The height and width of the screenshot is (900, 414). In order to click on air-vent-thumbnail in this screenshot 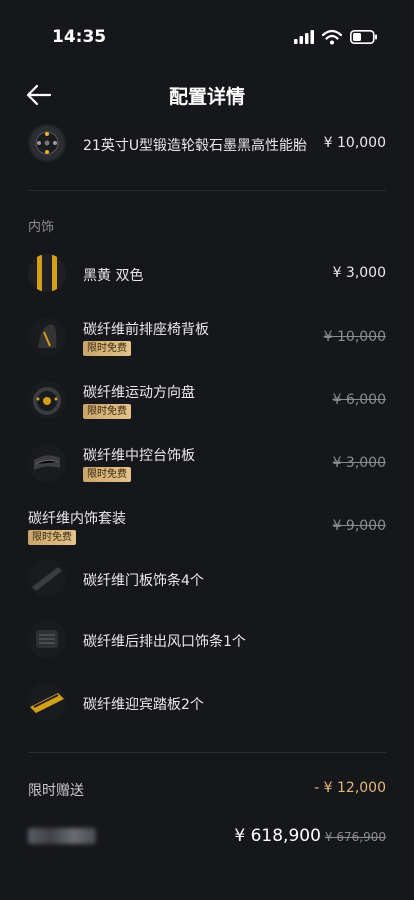, I will do `click(47, 639)`.